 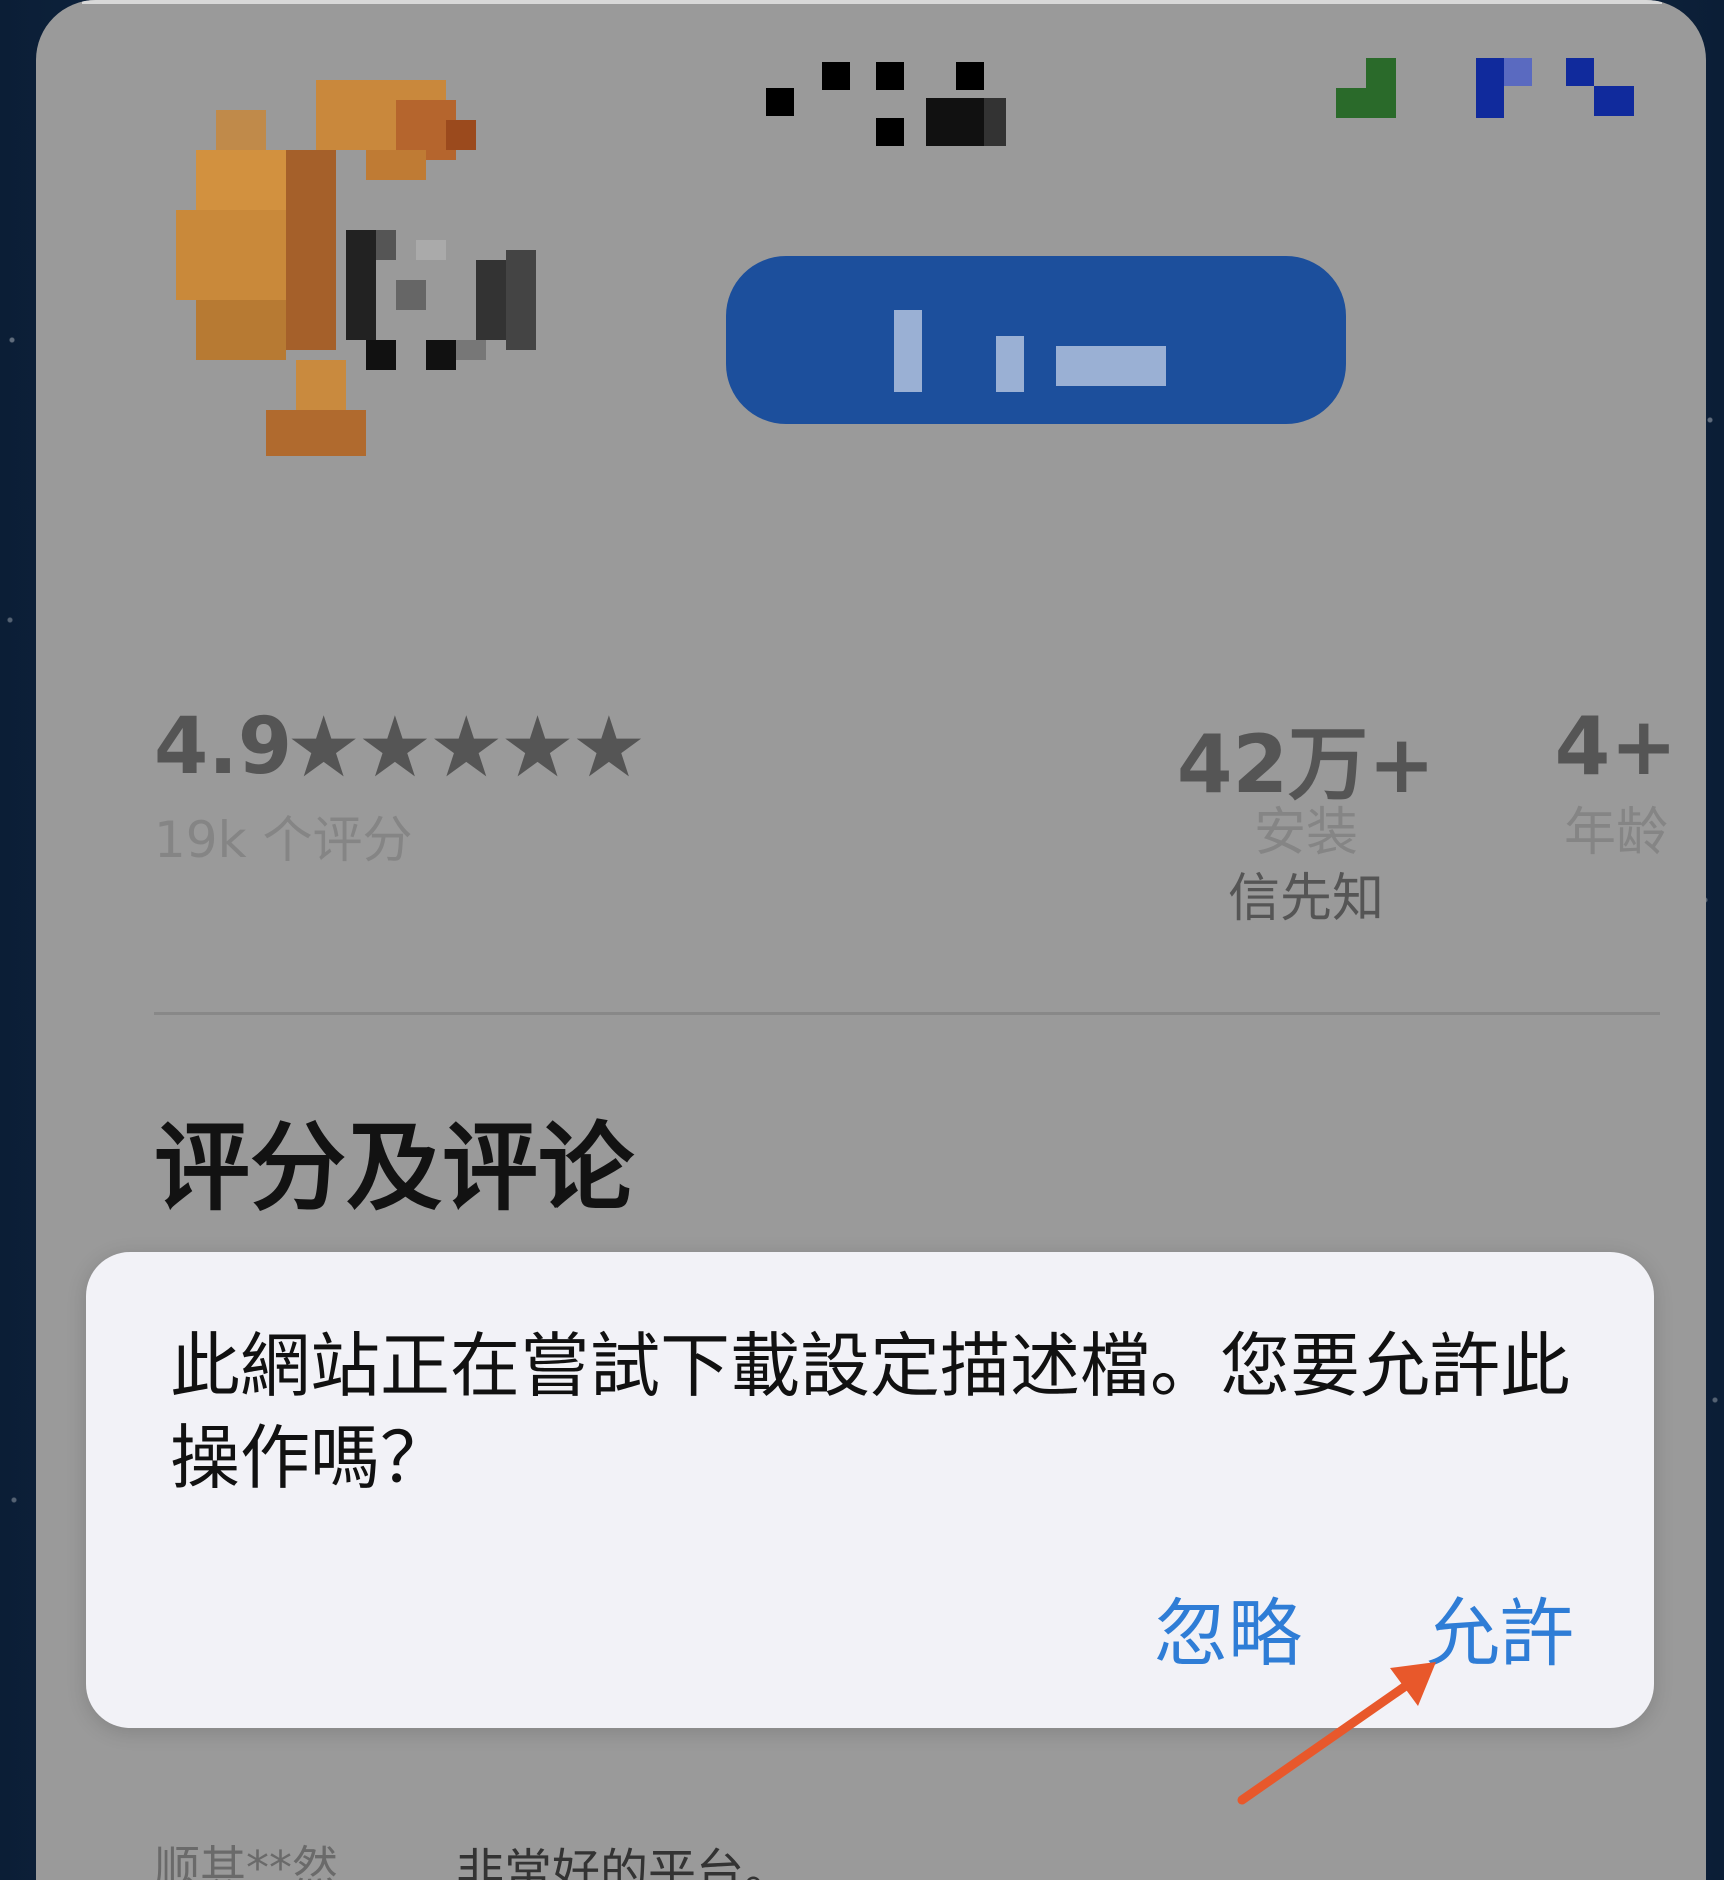 I want to click on age-rating-value: 4+, so click(x=1616, y=746).